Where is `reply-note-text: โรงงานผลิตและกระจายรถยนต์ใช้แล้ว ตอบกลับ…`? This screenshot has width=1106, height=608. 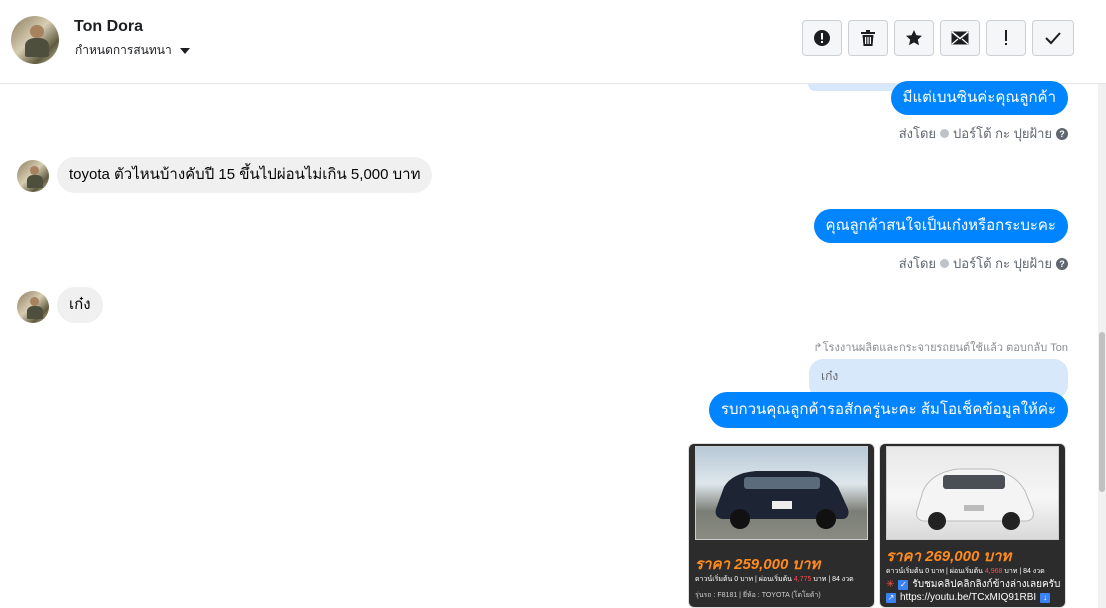 reply-note-text: โรงงานผลิตและกระจายรถยนต์ใช้แล้ว ตอบกลับ… is located at coordinates (945, 348).